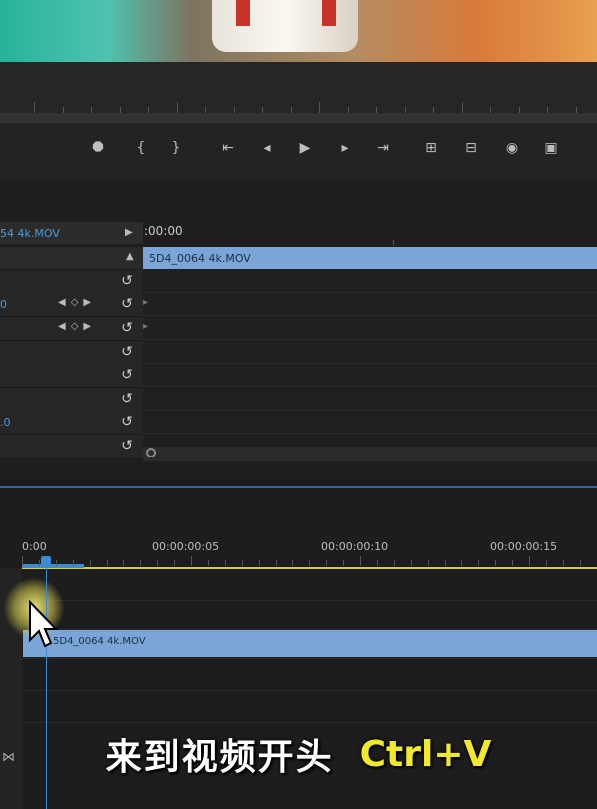  Describe the element at coordinates (71, 258) in the screenshot. I see `effect-section-header` at that location.